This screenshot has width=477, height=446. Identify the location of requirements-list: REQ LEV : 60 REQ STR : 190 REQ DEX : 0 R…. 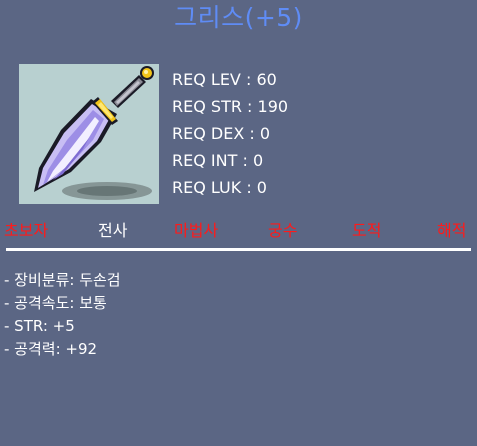
(230, 133).